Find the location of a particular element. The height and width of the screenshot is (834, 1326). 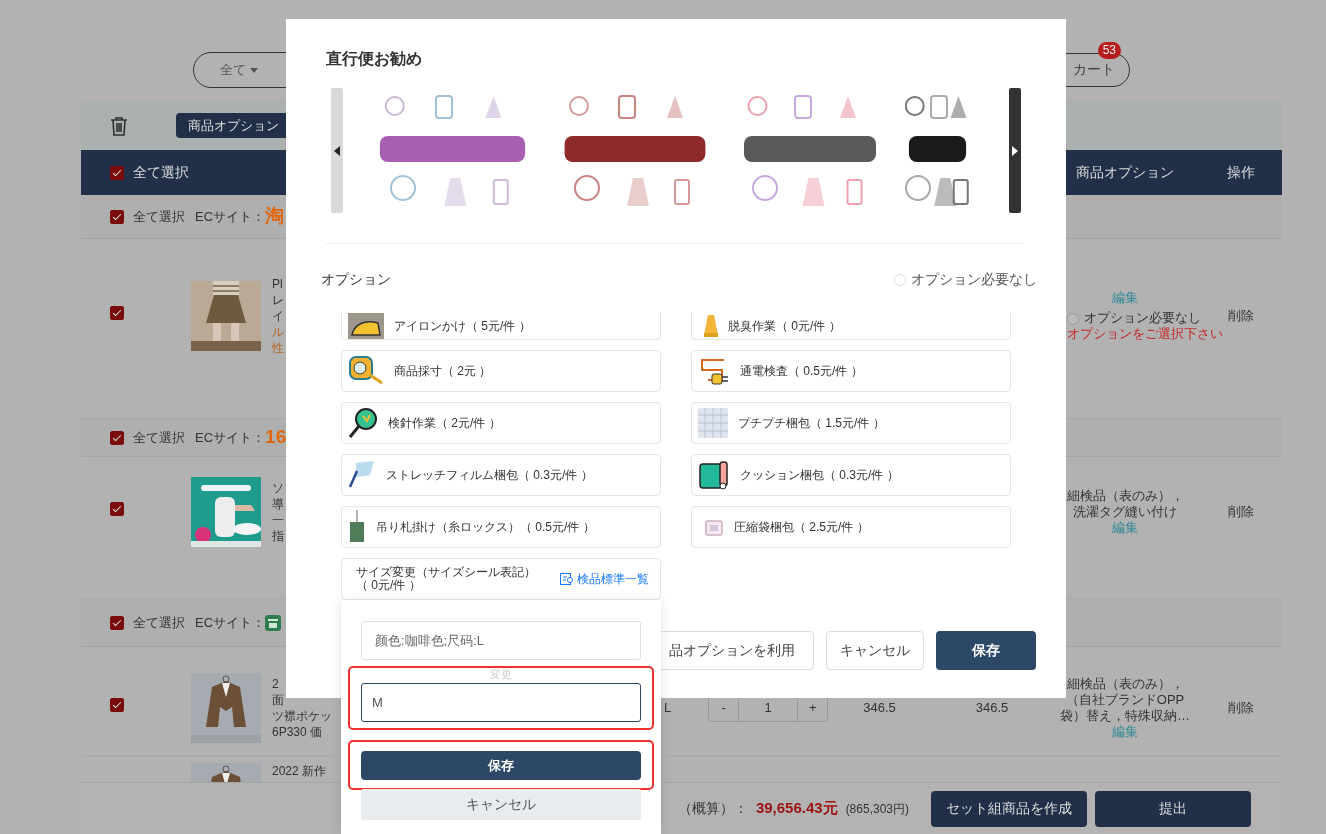

product-title: ル is located at coordinates (278, 332).